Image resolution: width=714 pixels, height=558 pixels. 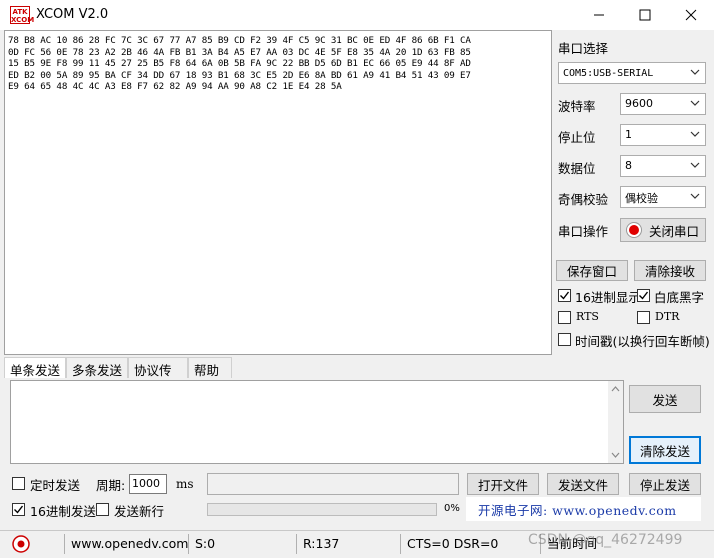 I want to click on timestamp-label: 时间戳(以换行回车断帧), so click(x=642, y=341).